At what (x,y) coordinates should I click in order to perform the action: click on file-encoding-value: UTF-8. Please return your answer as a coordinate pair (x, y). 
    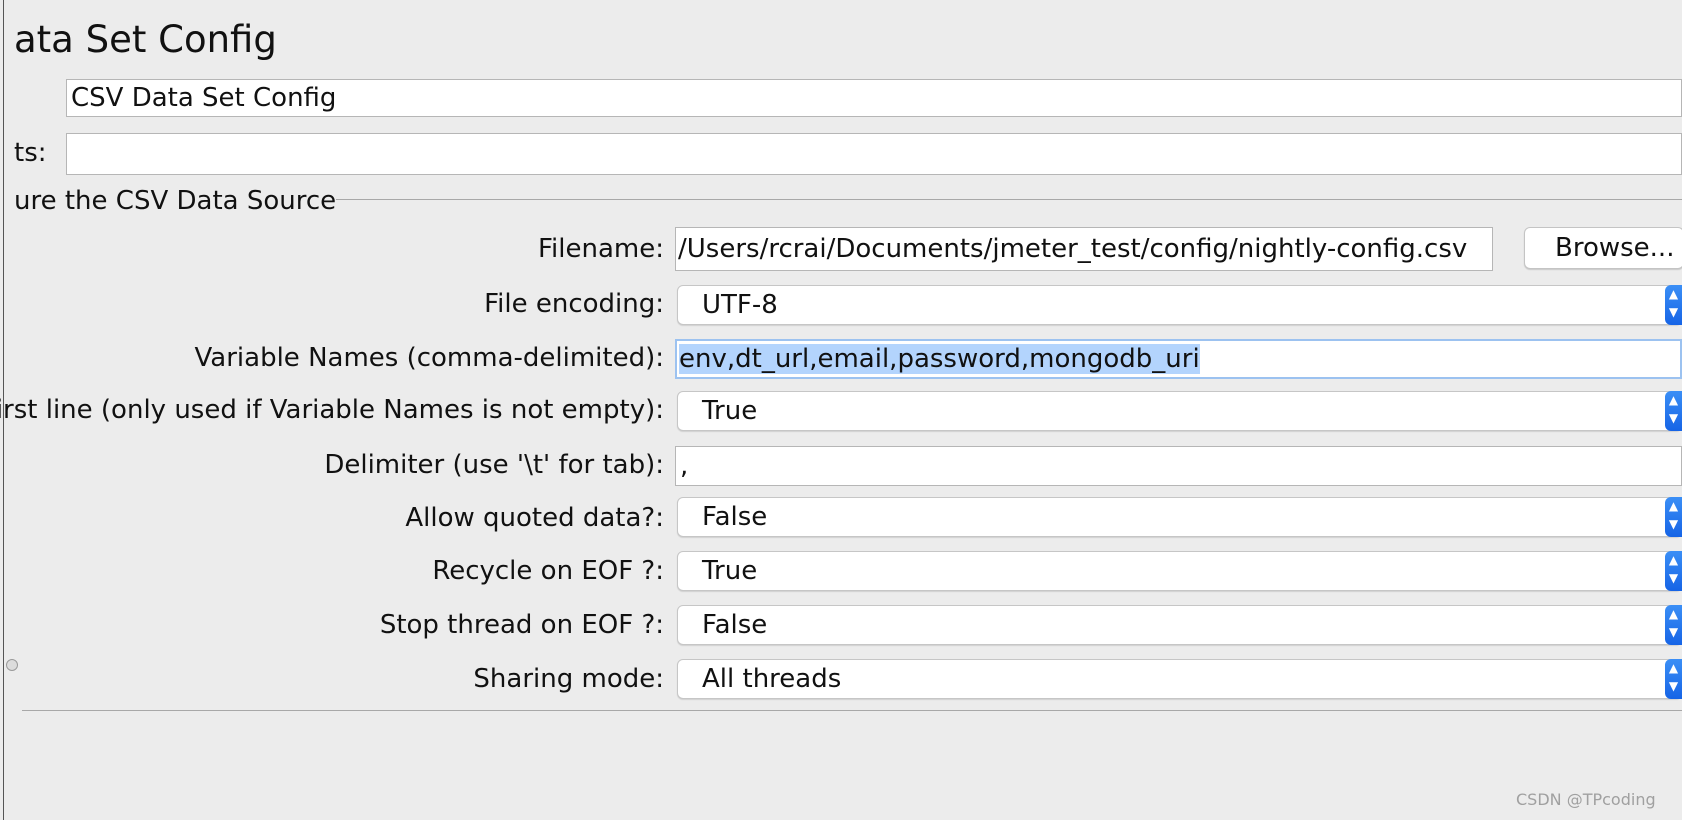
    Looking at the image, I should click on (740, 305).